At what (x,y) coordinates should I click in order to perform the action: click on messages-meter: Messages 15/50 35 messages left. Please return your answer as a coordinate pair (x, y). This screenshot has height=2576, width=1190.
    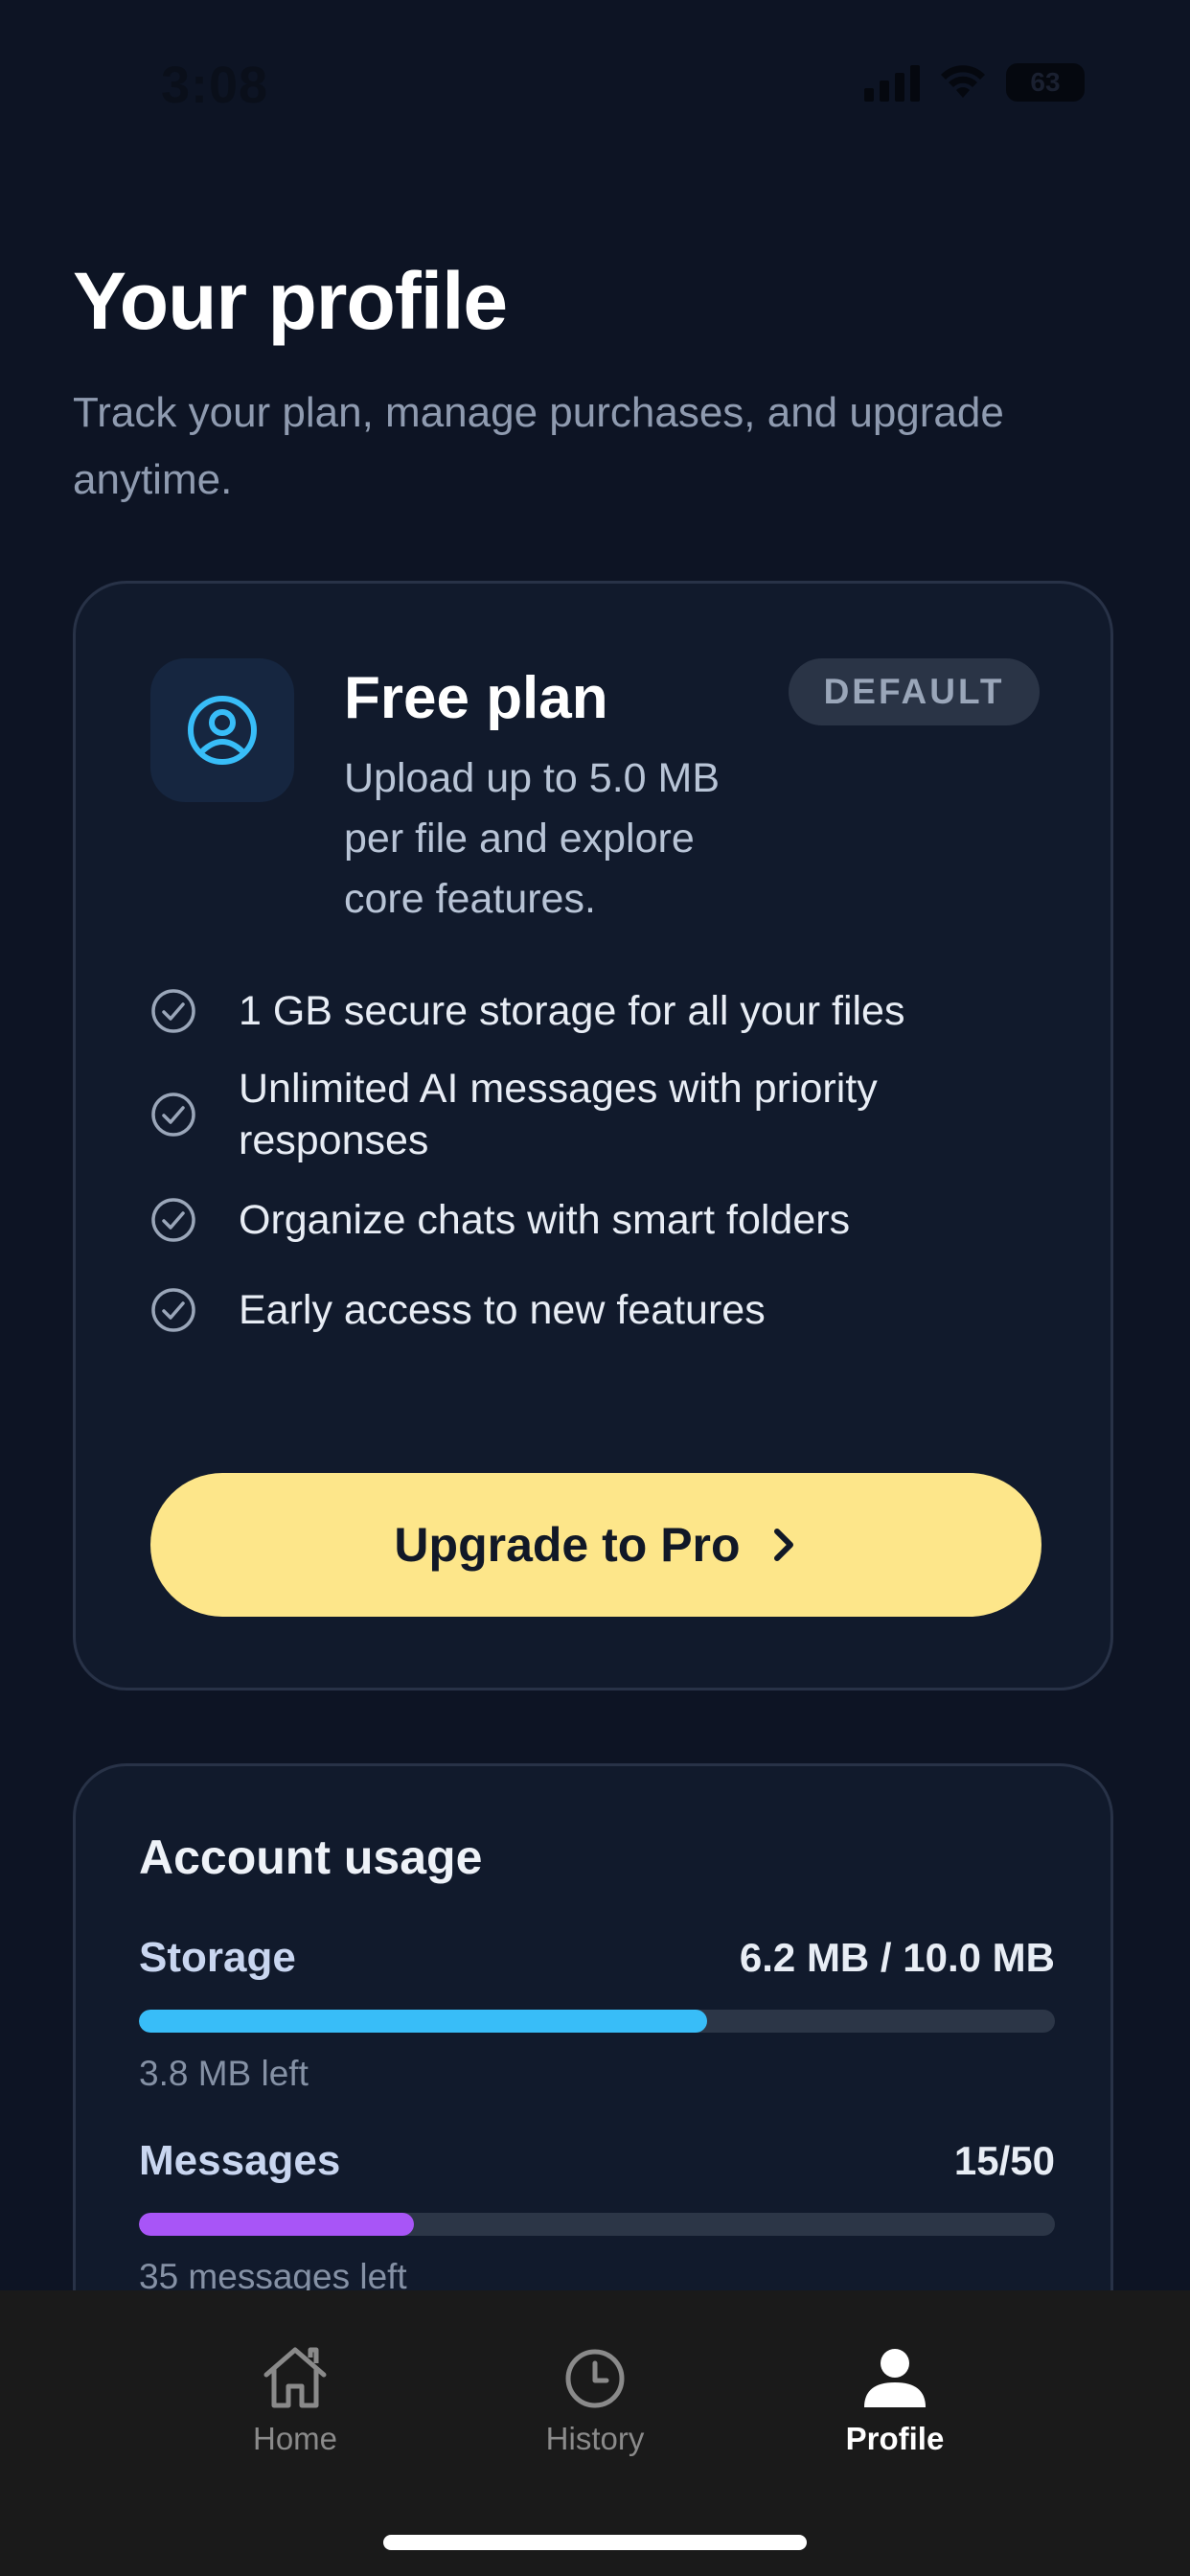
    Looking at the image, I should click on (597, 2214).